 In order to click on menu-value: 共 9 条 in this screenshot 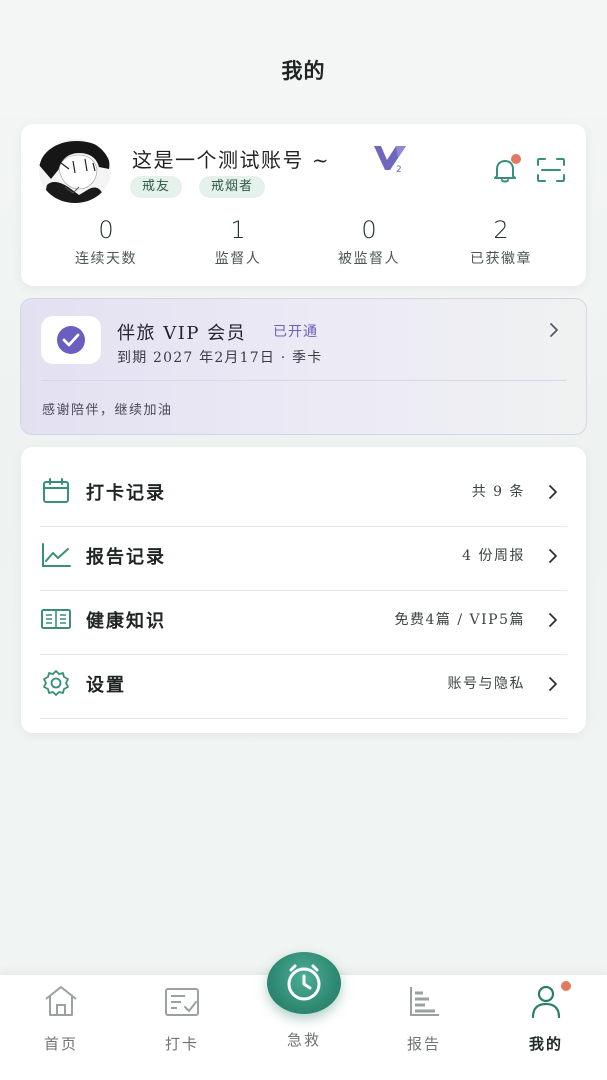, I will do `click(498, 492)`.